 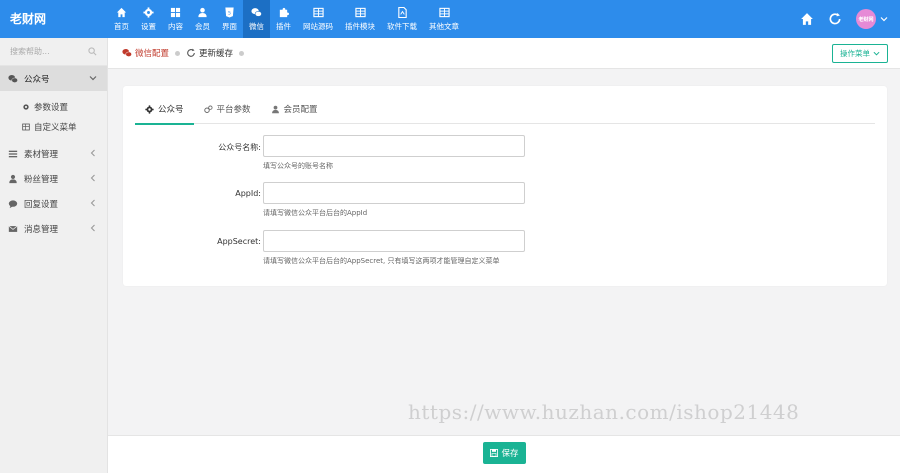 I want to click on comment-icon, so click(x=13, y=203).